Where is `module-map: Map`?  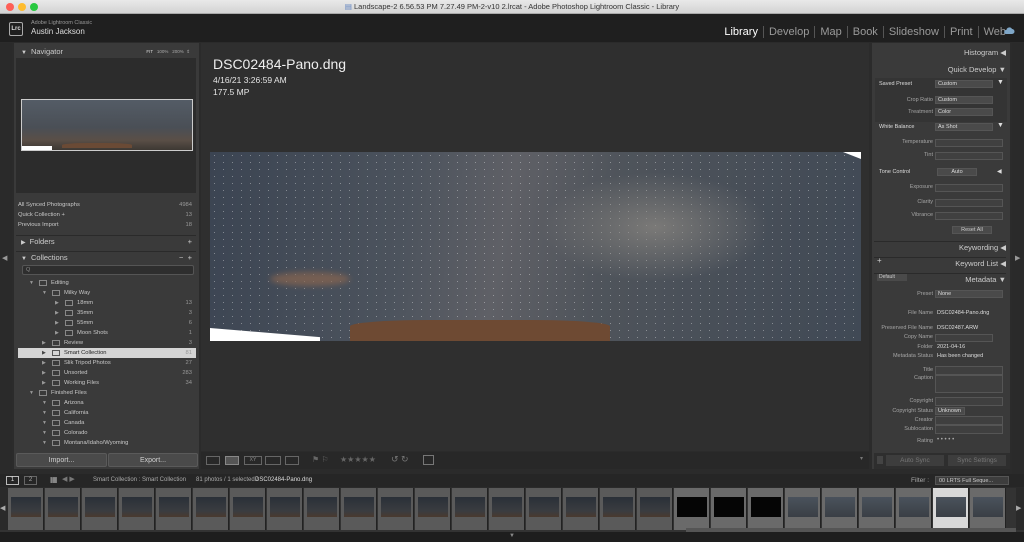
module-map: Map is located at coordinates (830, 32).